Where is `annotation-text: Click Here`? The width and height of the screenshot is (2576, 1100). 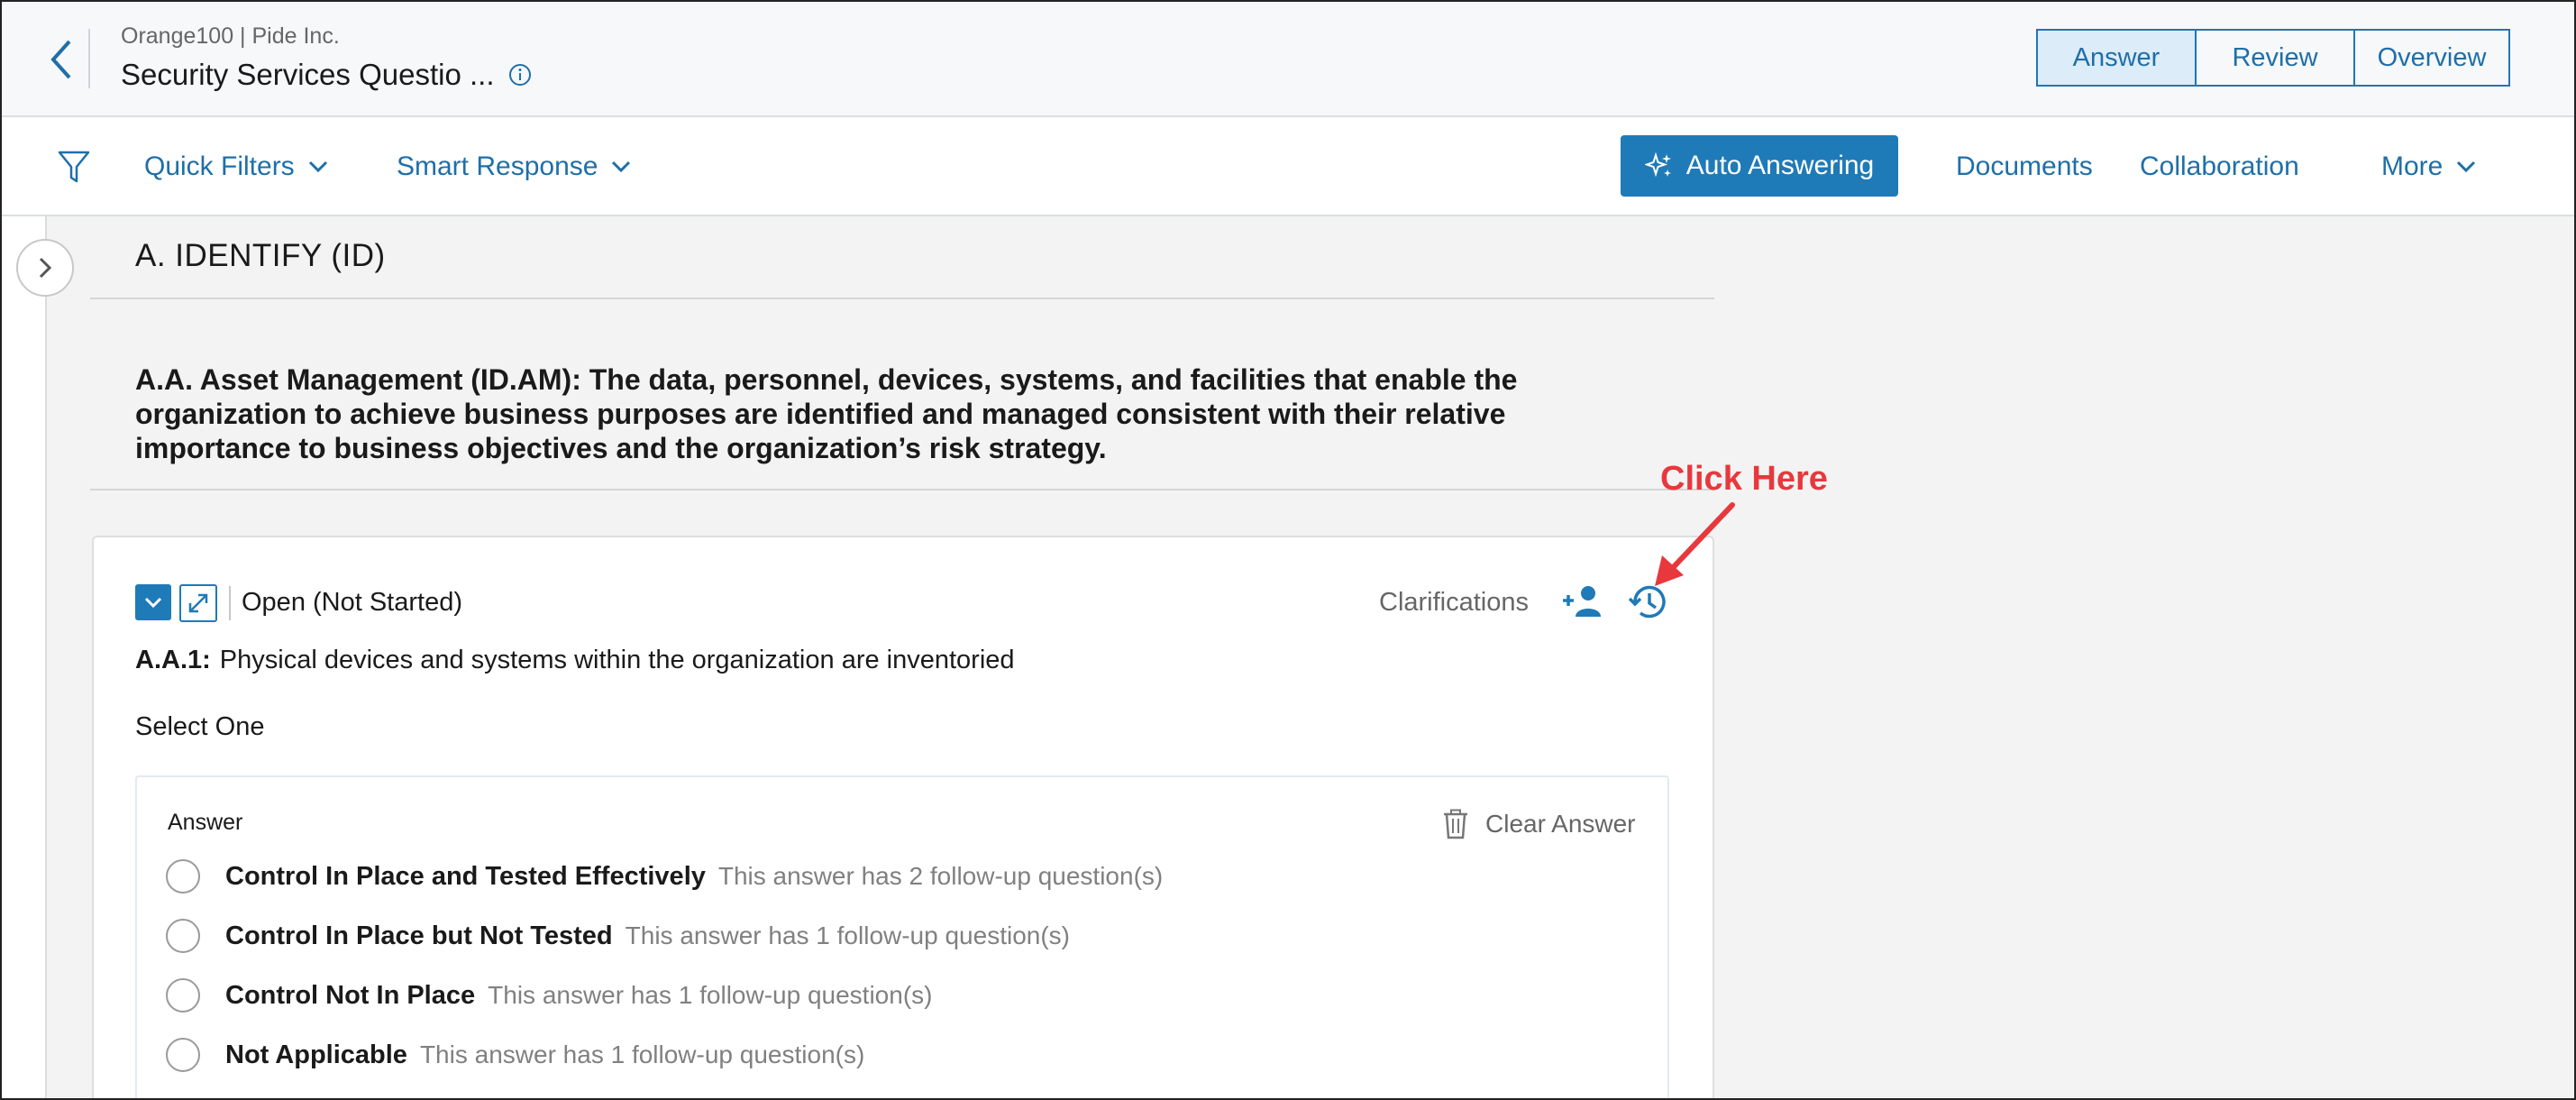
annotation-text: Click Here is located at coordinates (1744, 479).